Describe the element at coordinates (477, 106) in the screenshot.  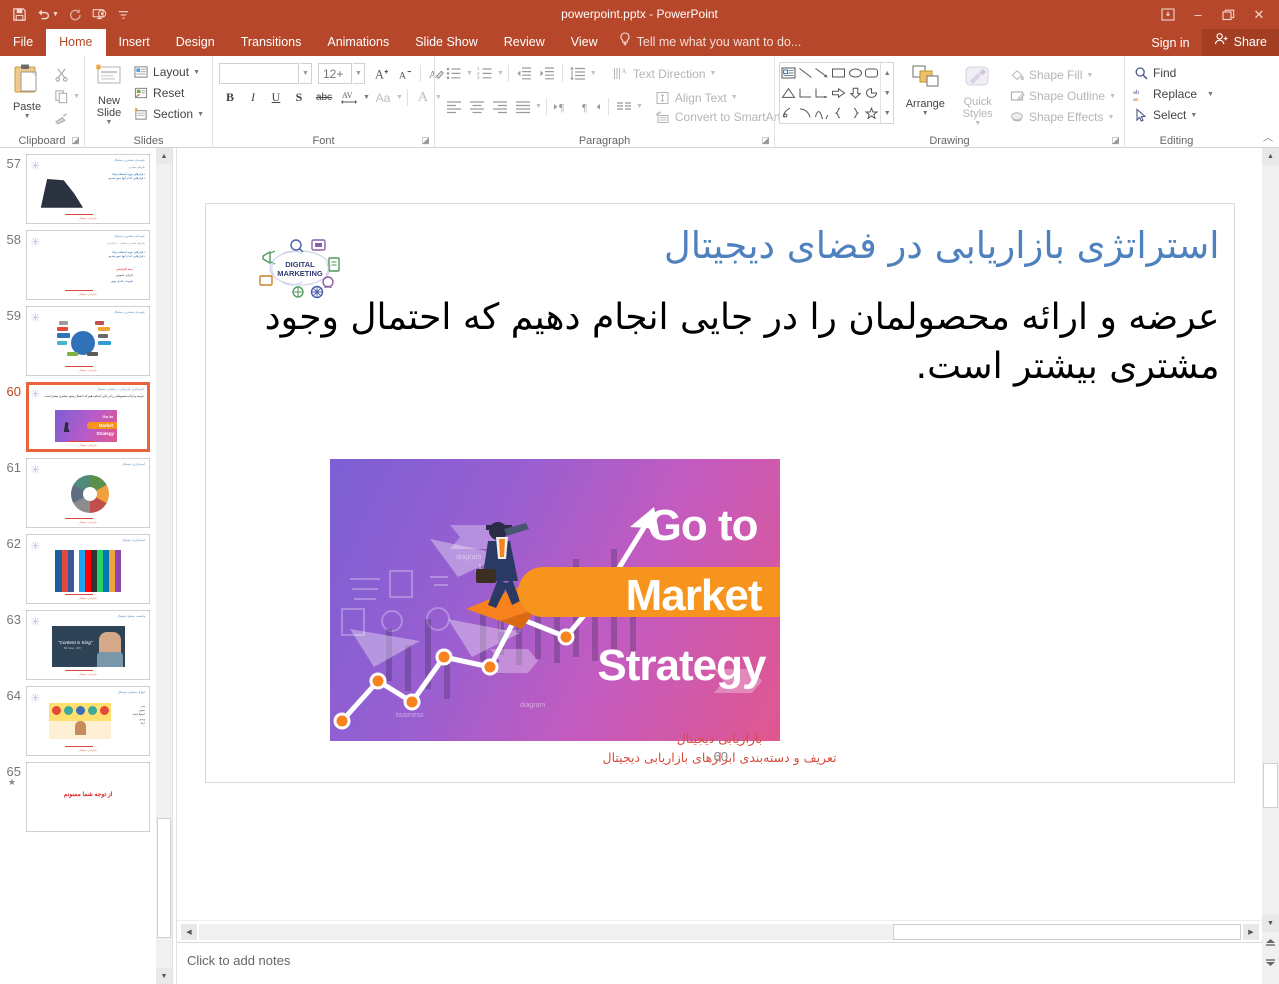
I see `align-center-button` at that location.